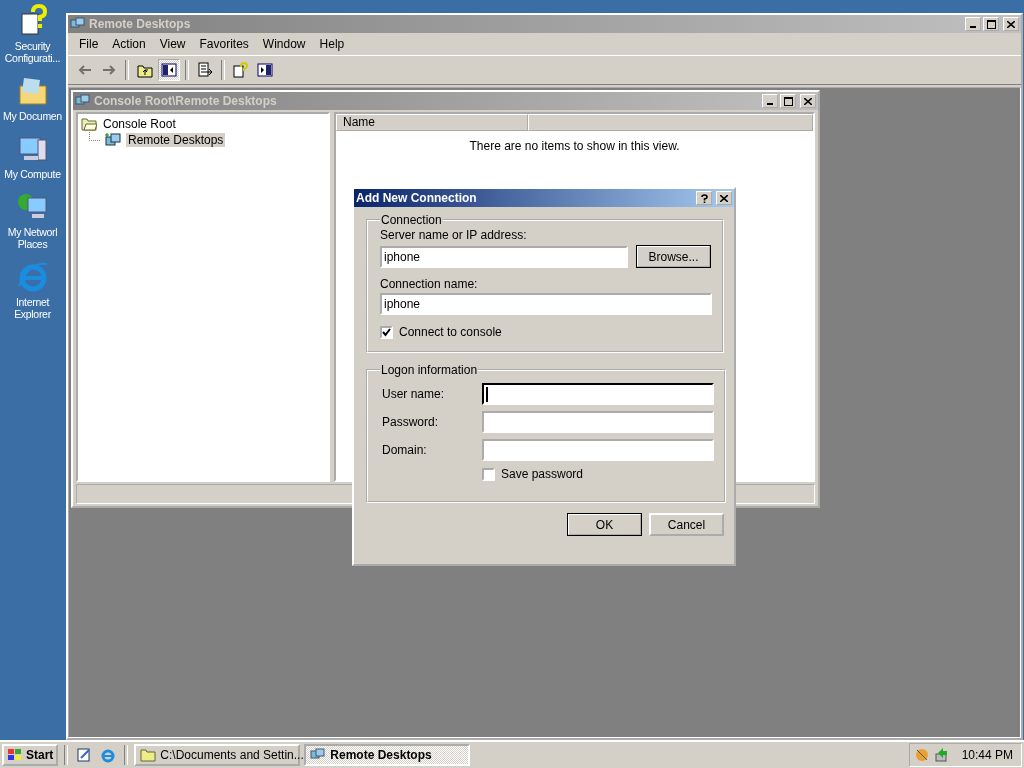  I want to click on tree-item: Console Root, so click(139, 124).